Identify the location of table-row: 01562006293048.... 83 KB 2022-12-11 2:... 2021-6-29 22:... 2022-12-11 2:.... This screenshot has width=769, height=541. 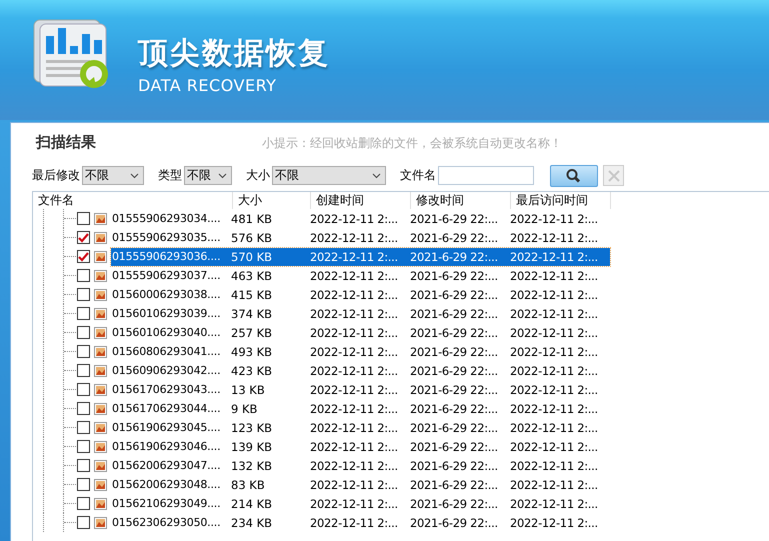
(360, 485).